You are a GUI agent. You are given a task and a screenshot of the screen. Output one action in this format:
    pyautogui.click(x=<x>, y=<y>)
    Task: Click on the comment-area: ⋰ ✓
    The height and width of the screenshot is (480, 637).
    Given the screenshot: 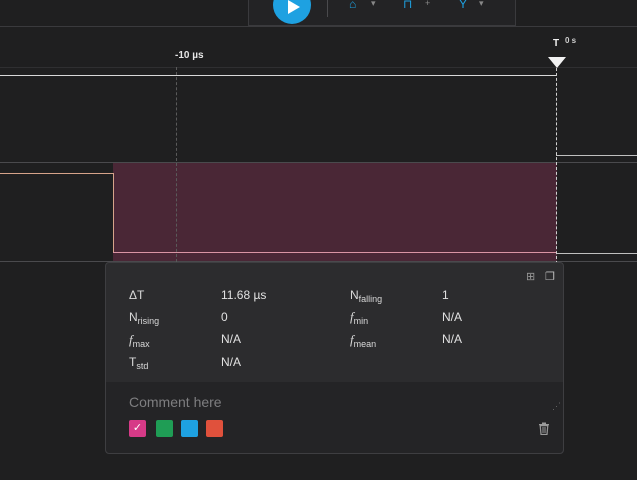 What is the action you would take?
    pyautogui.click(x=334, y=417)
    